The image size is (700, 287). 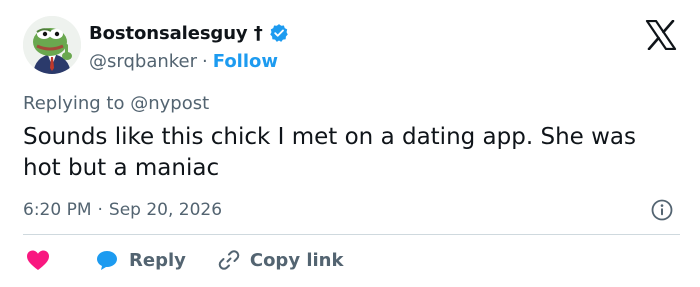 What do you see at coordinates (107, 260) in the screenshot?
I see `reply-bubble-icon` at bounding box center [107, 260].